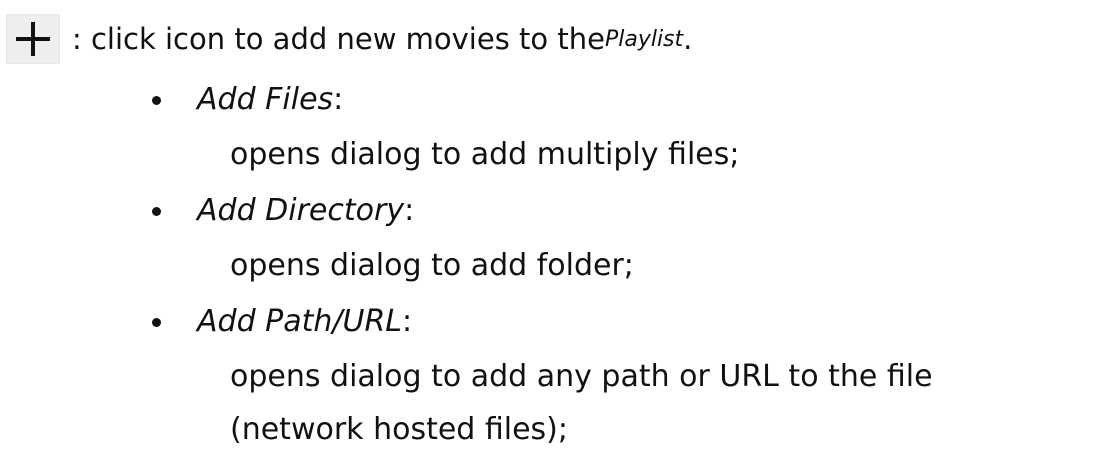 Image resolution: width=1096 pixels, height=456 pixels. I want to click on item-title: Add Directory, so click(301, 210).